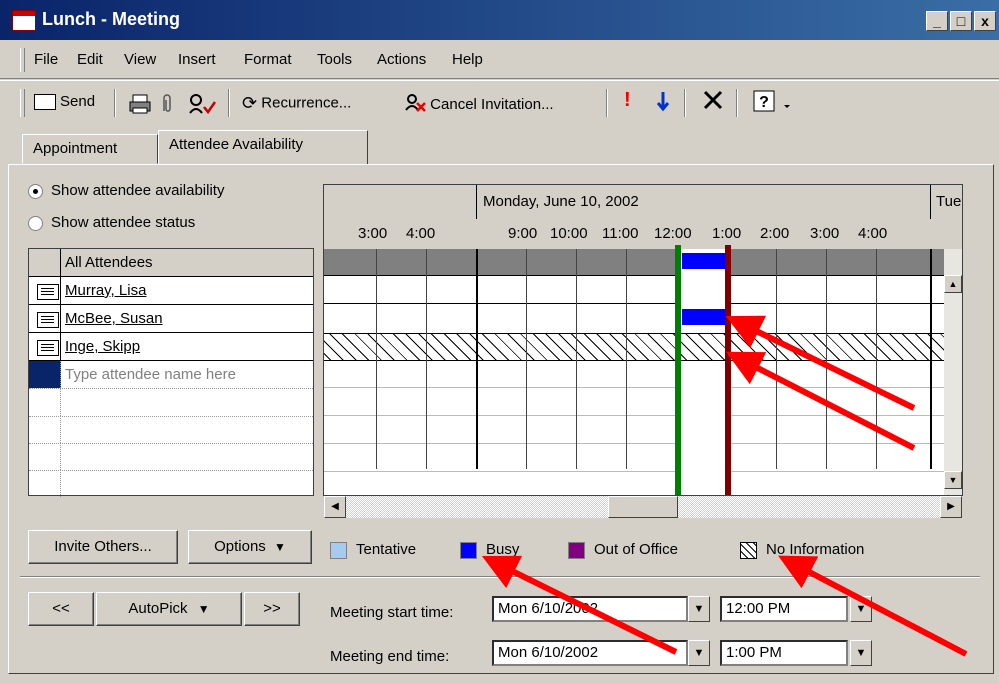 This screenshot has width=999, height=684. What do you see at coordinates (699, 653) in the screenshot?
I see `end-date-dropdown-icon: ▼` at bounding box center [699, 653].